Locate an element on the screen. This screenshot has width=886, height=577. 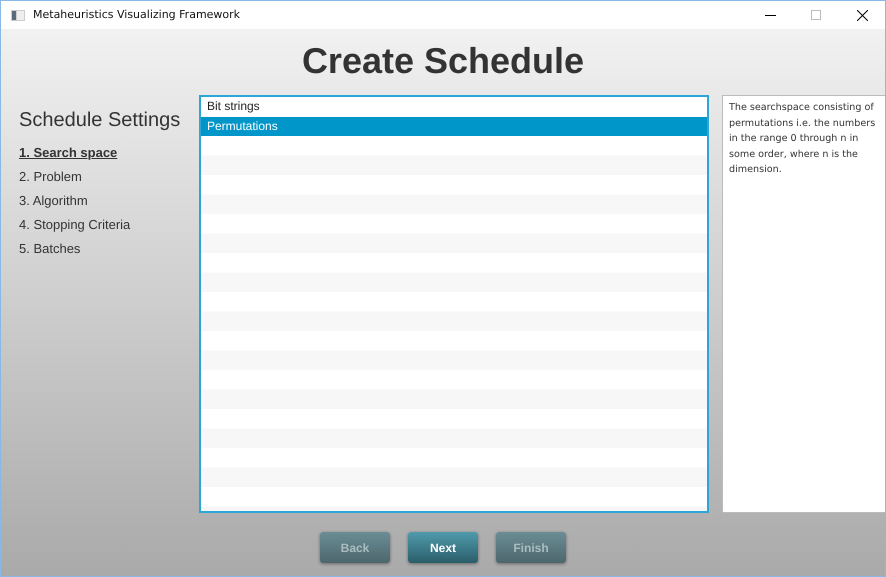
page-heading: Create Schedule is located at coordinates (443, 61).